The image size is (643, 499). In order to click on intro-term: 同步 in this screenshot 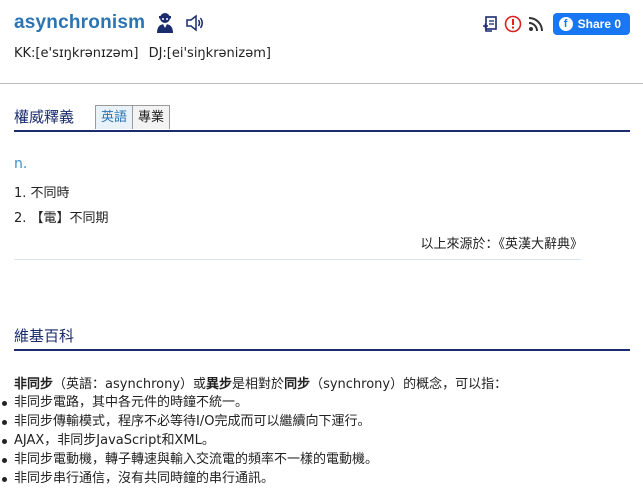, I will do `click(297, 384)`.